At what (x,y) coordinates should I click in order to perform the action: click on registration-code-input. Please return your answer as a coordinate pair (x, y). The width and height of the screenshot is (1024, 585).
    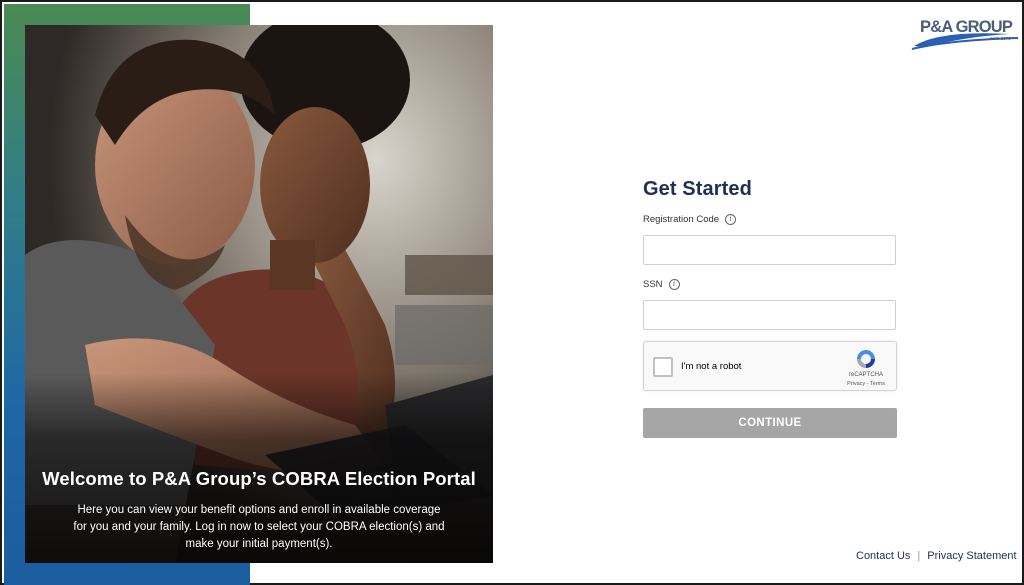
    Looking at the image, I should click on (769, 250).